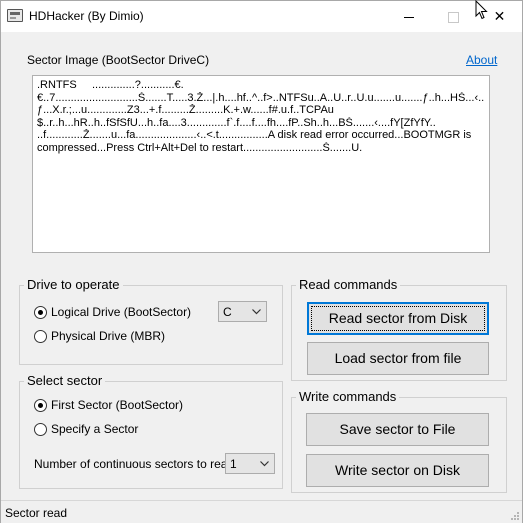 This screenshot has height=523, width=523. What do you see at coordinates (397, 429) in the screenshot?
I see `save-sector-file-button: Save sector to File` at bounding box center [397, 429].